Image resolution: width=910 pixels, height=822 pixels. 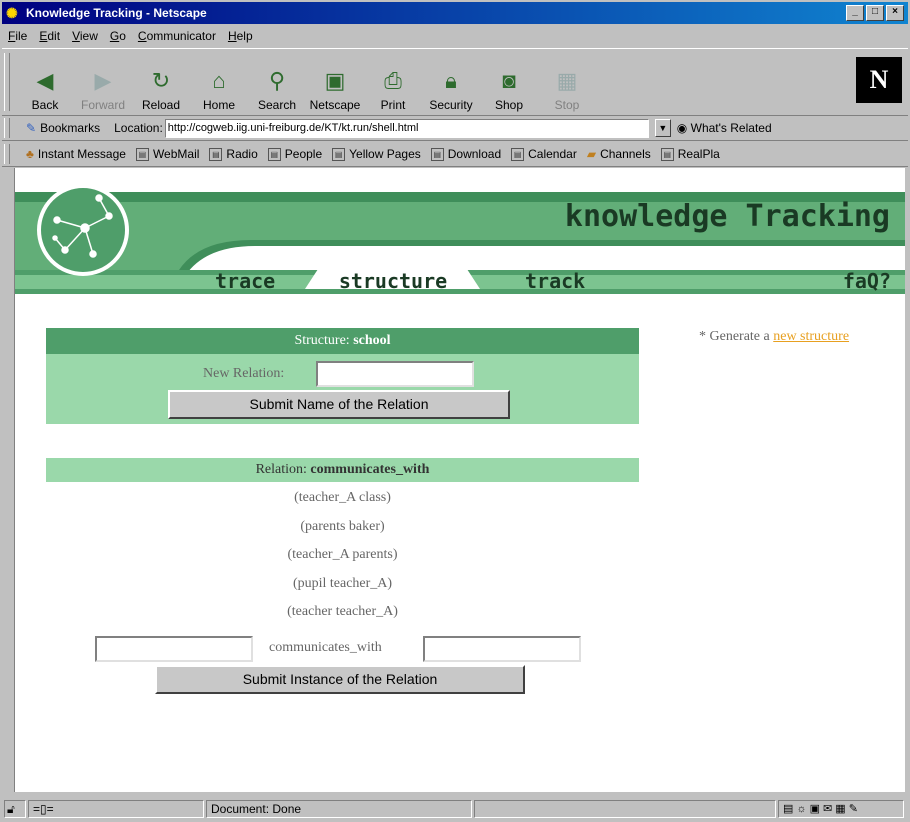 What do you see at coordinates (174, 649) in the screenshot?
I see `instance-first-input` at bounding box center [174, 649].